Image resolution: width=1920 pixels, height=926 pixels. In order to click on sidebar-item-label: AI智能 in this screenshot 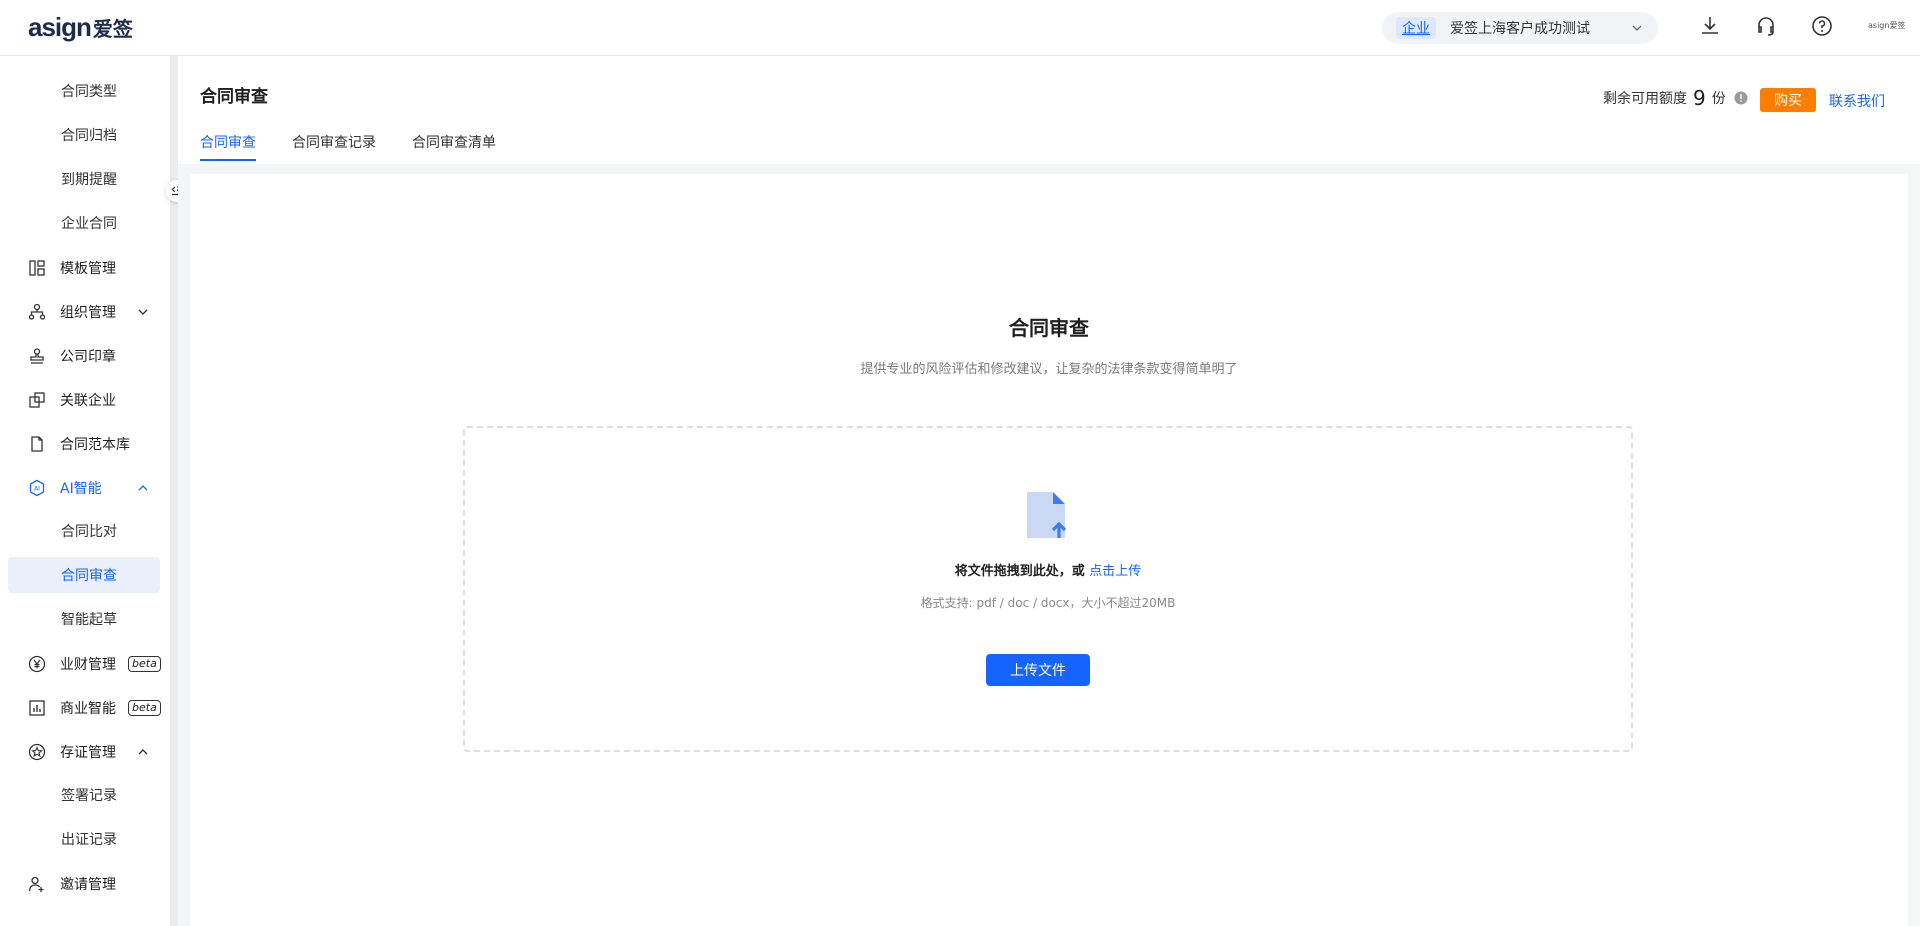, I will do `click(81, 489)`.